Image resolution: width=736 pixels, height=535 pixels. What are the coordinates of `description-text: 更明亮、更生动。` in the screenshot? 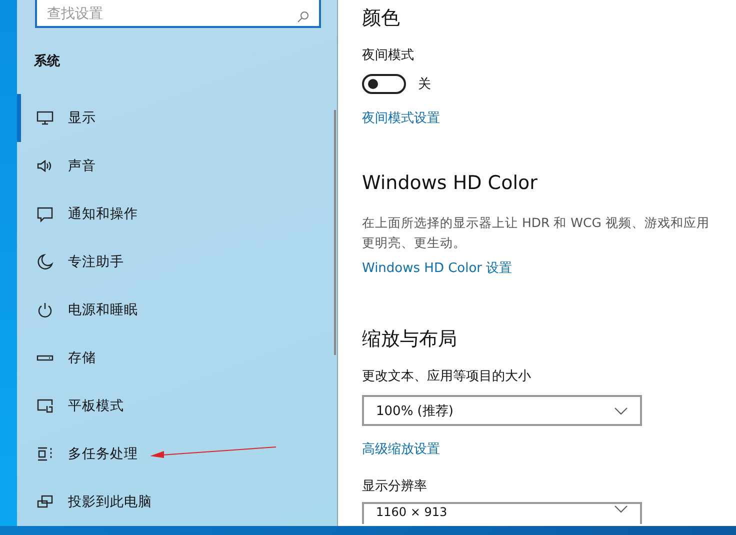 It's located at (414, 243).